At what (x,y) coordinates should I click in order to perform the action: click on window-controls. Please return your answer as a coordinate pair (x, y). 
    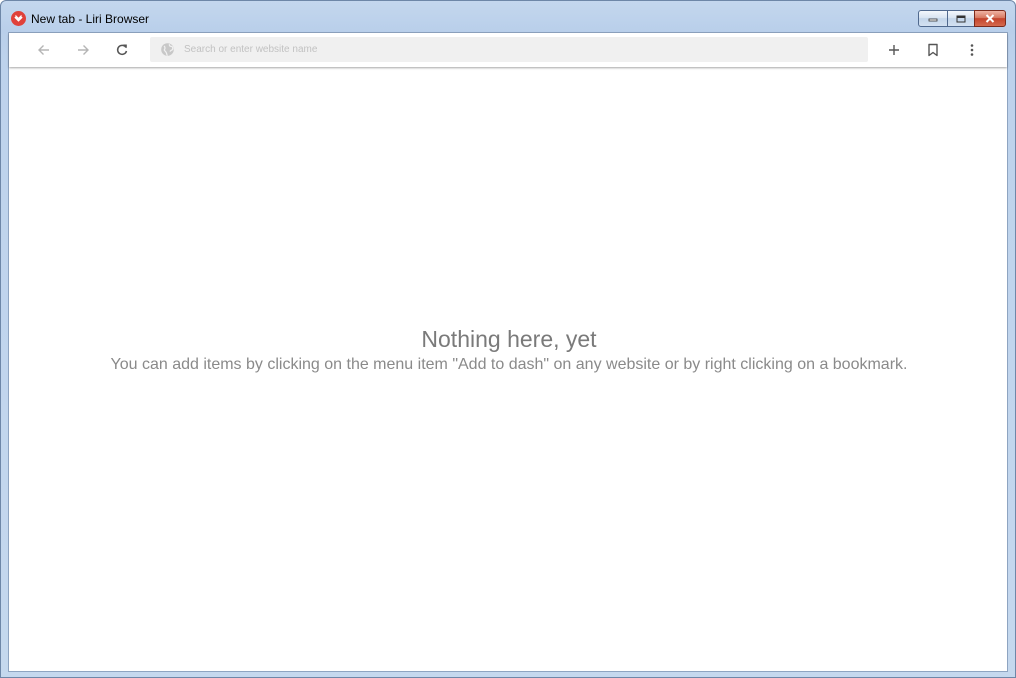
    Looking at the image, I should click on (962, 18).